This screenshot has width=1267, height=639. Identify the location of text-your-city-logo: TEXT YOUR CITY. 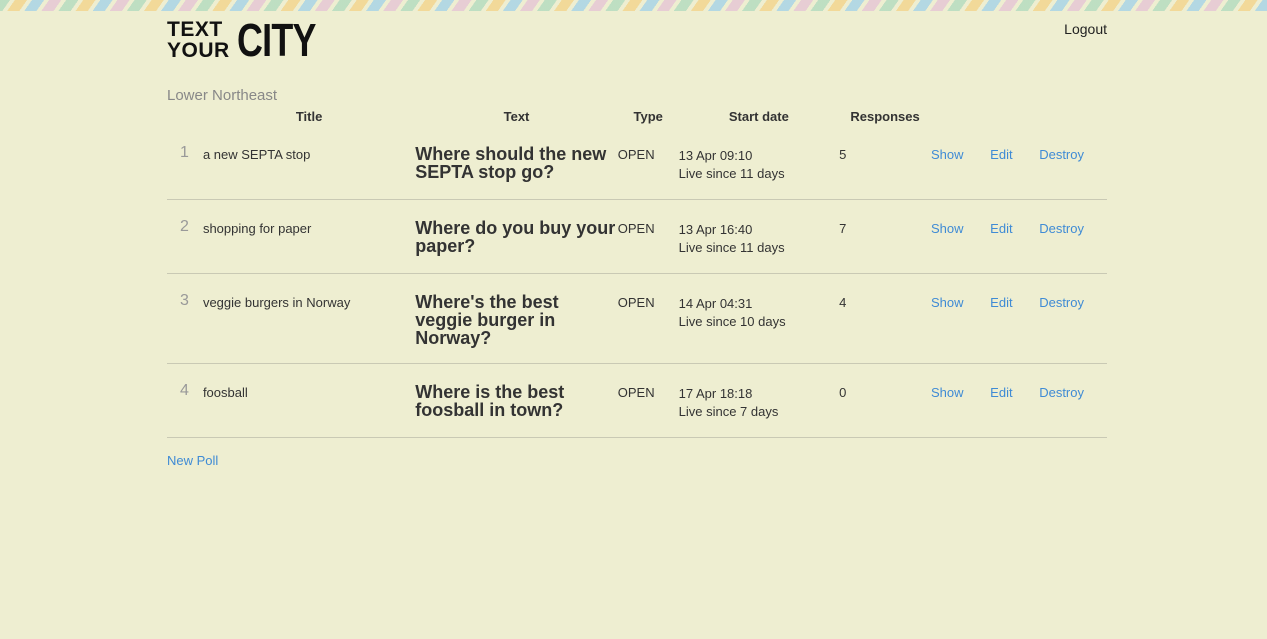
(241, 40).